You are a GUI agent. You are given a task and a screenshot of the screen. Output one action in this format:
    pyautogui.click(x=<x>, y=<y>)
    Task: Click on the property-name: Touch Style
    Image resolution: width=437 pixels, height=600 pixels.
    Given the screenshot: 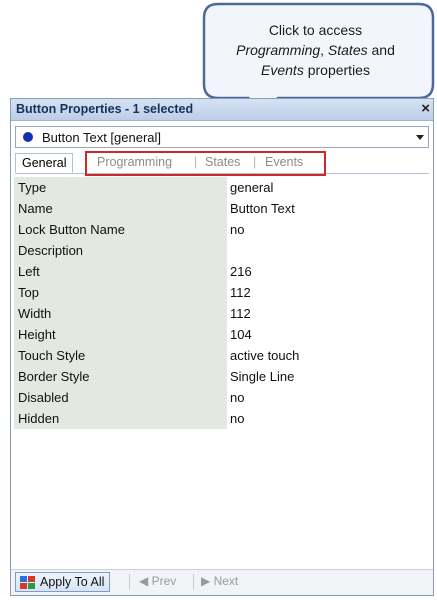 What is the action you would take?
    pyautogui.click(x=120, y=355)
    